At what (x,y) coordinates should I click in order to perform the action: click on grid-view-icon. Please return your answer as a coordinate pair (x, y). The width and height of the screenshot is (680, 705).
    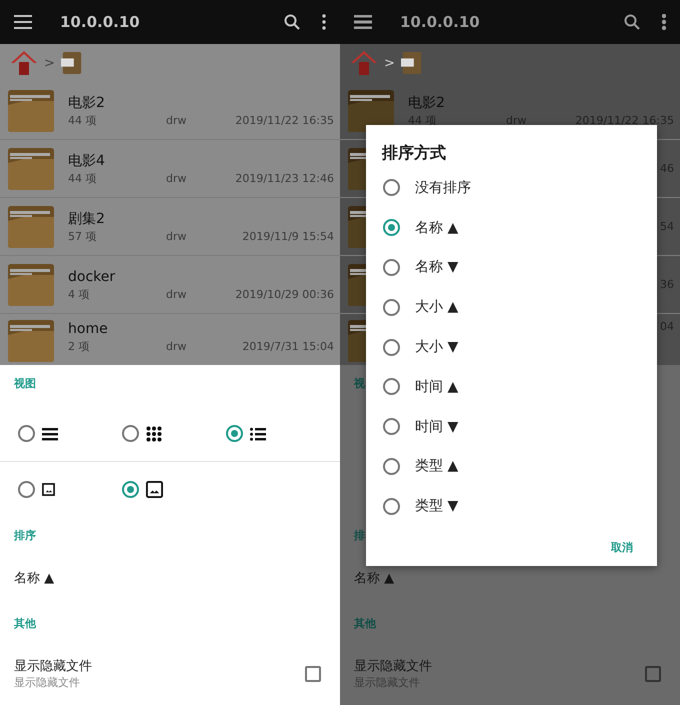
    Looking at the image, I should click on (154, 434).